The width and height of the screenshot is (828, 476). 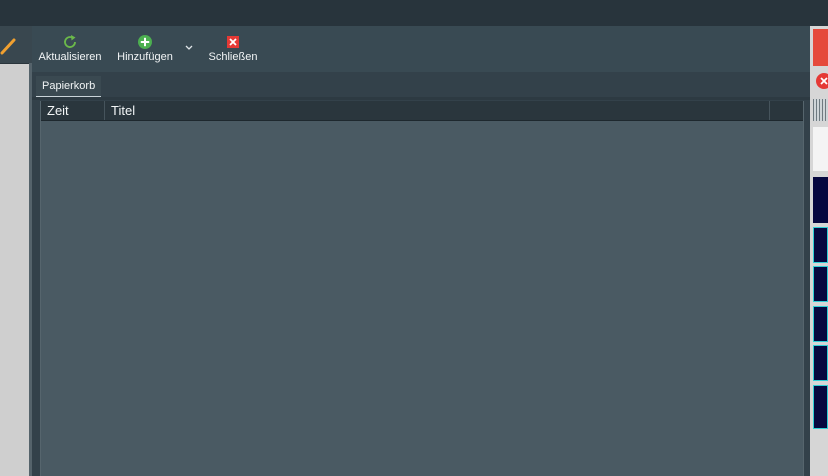 What do you see at coordinates (820, 81) in the screenshot?
I see `close-circle-icon` at bounding box center [820, 81].